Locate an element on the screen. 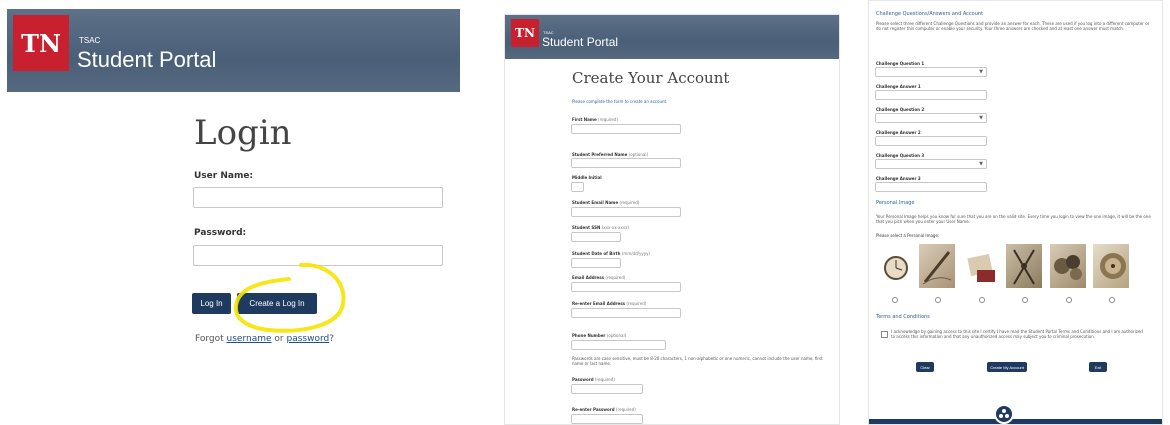  first-name-input is located at coordinates (626, 129).